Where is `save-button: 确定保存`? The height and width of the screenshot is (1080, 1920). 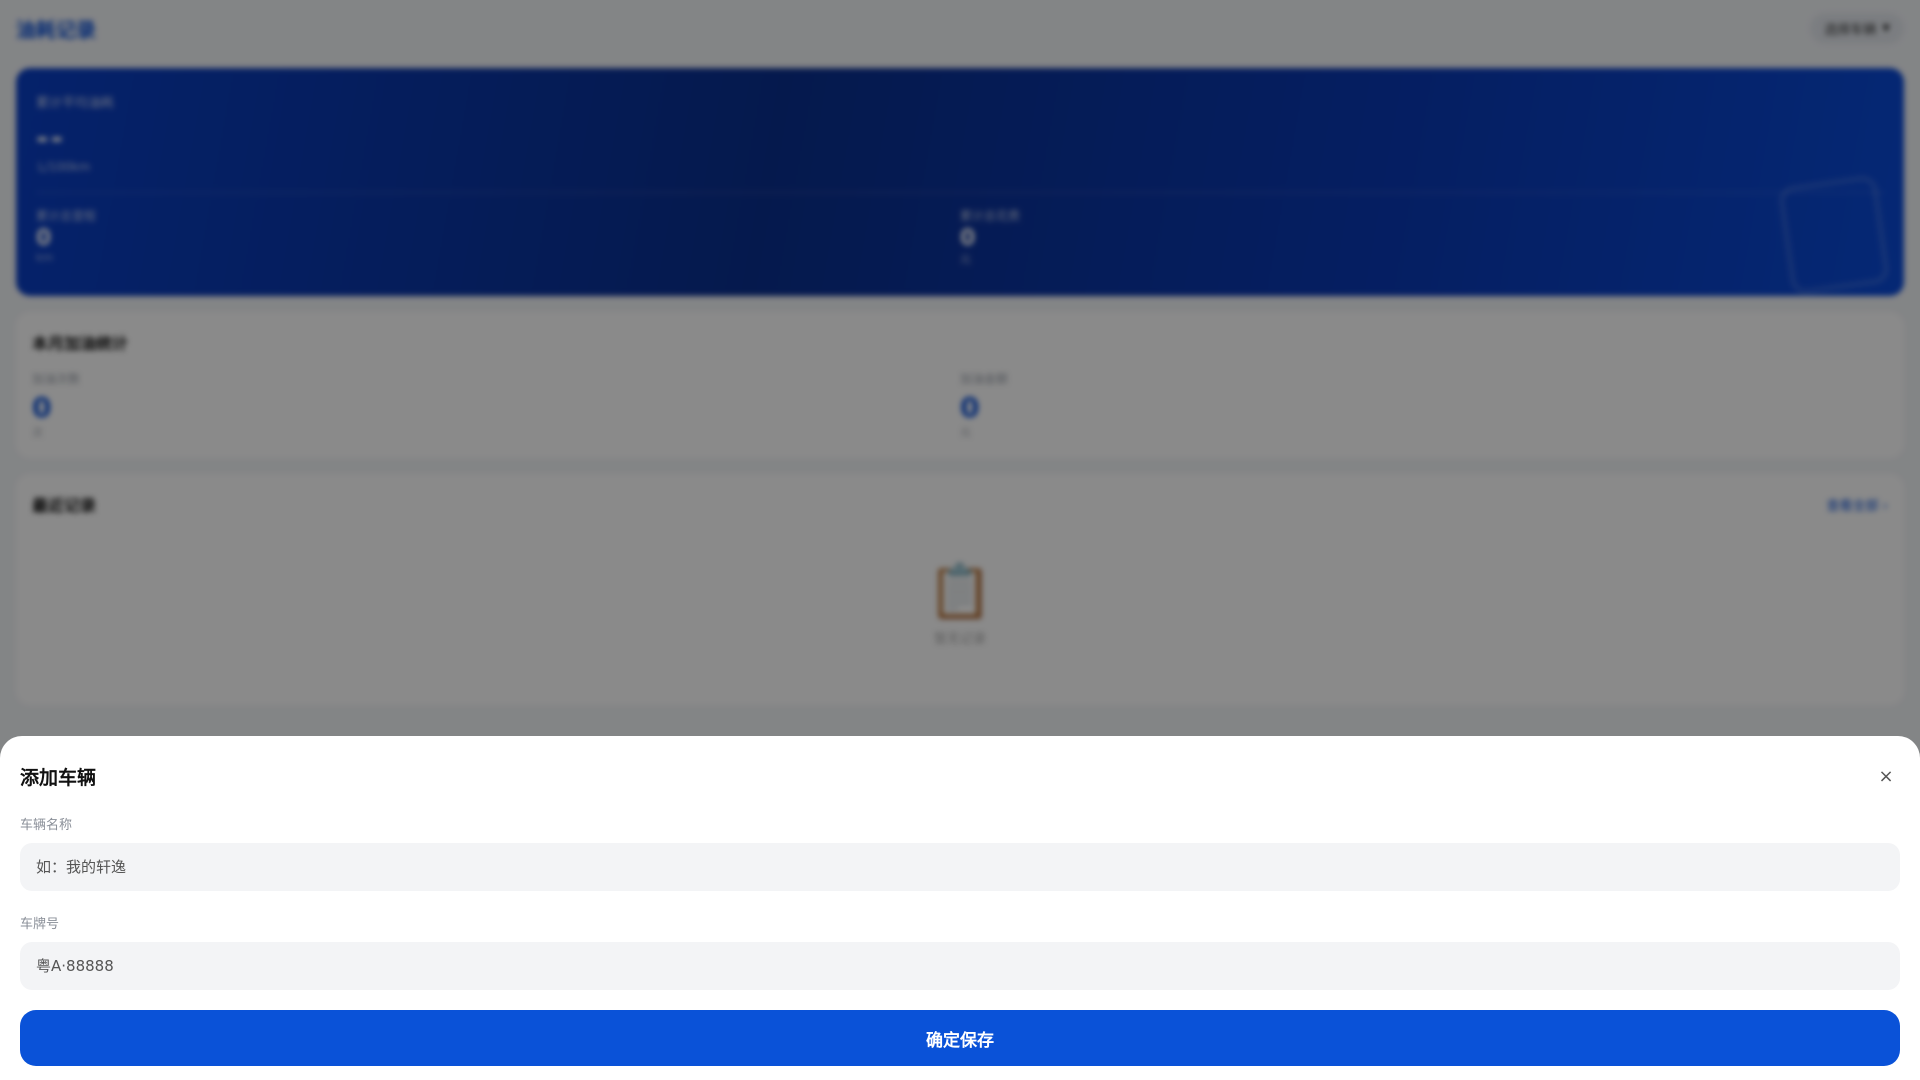 save-button: 确定保存 is located at coordinates (960, 1038).